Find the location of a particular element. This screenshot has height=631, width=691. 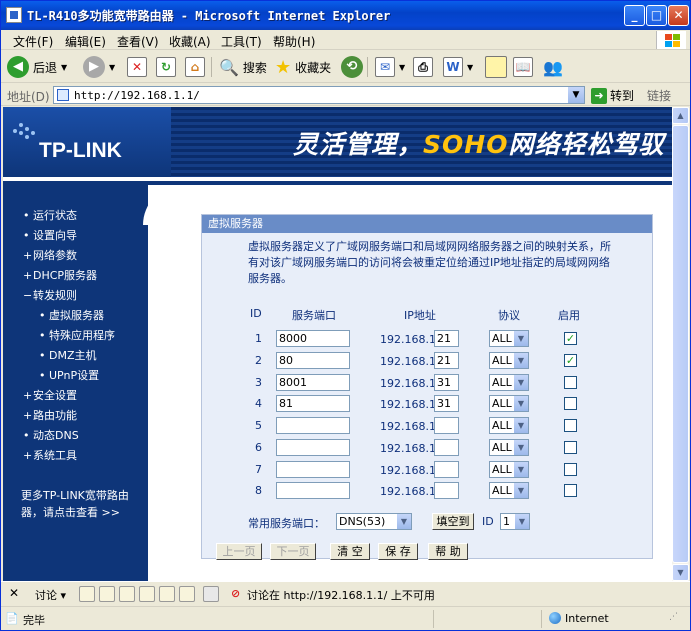

home-icon: ⌂ is located at coordinates (195, 67).